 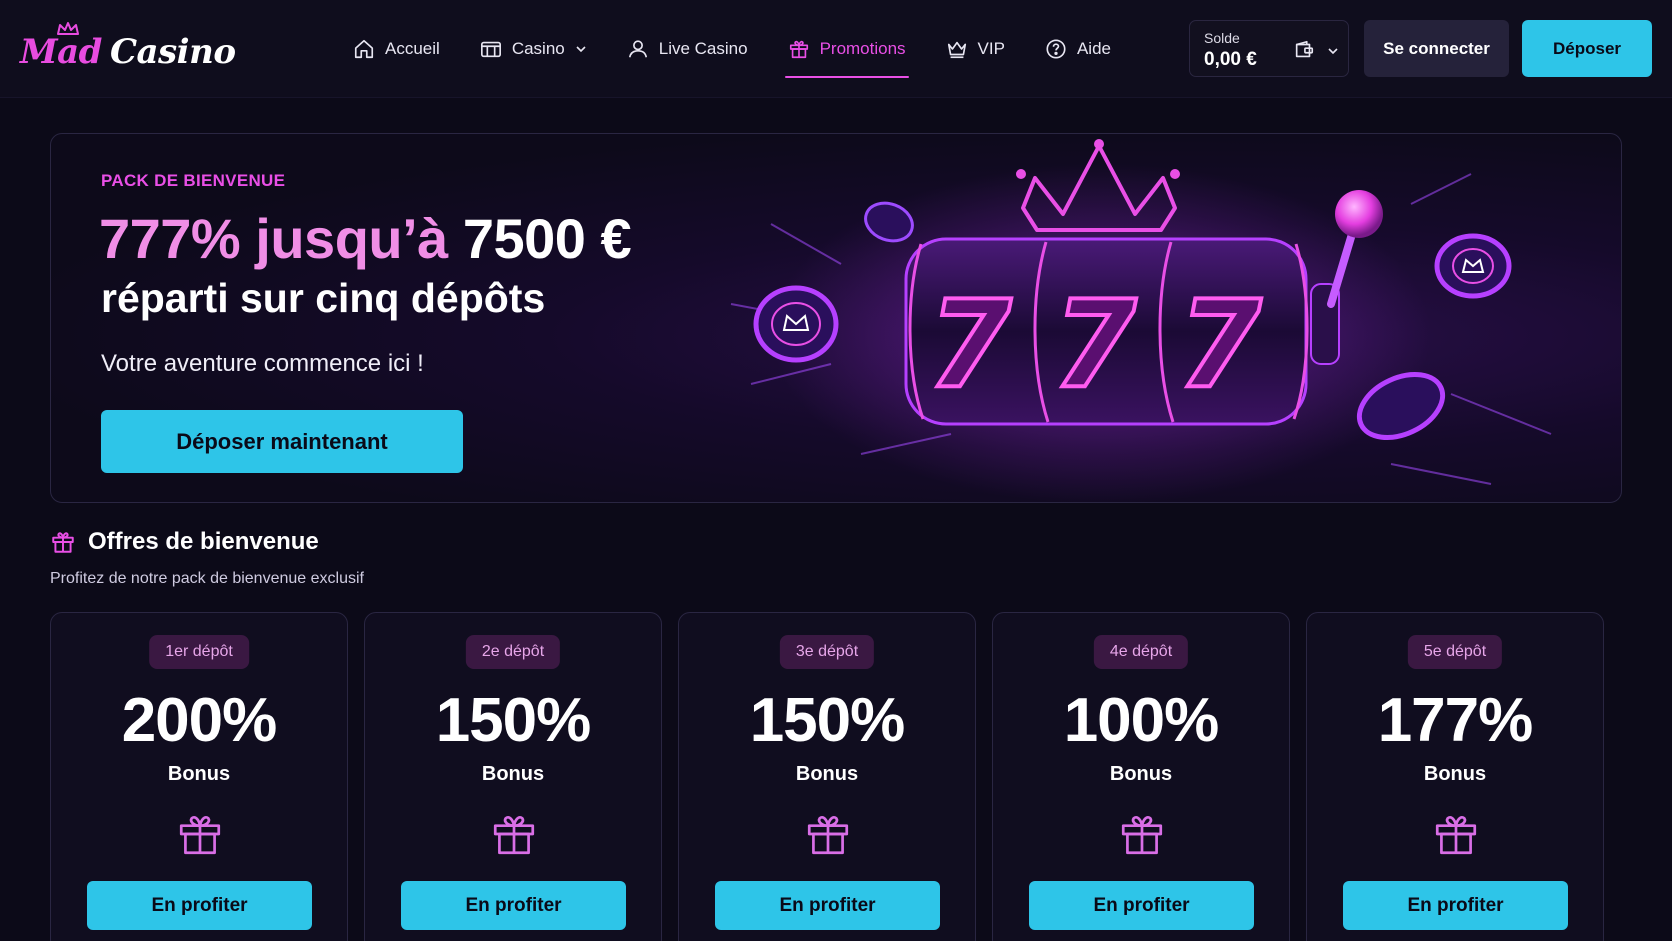 What do you see at coordinates (199, 652) in the screenshot?
I see `deposit-badge: 1er dépôt` at bounding box center [199, 652].